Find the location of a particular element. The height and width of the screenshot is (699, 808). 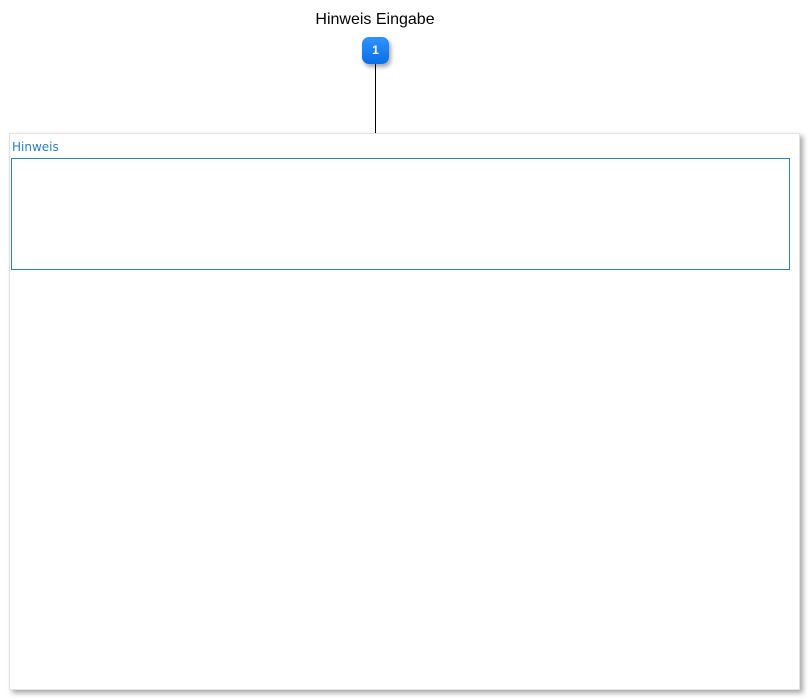

callout-number-badge: 1 is located at coordinates (375, 50).